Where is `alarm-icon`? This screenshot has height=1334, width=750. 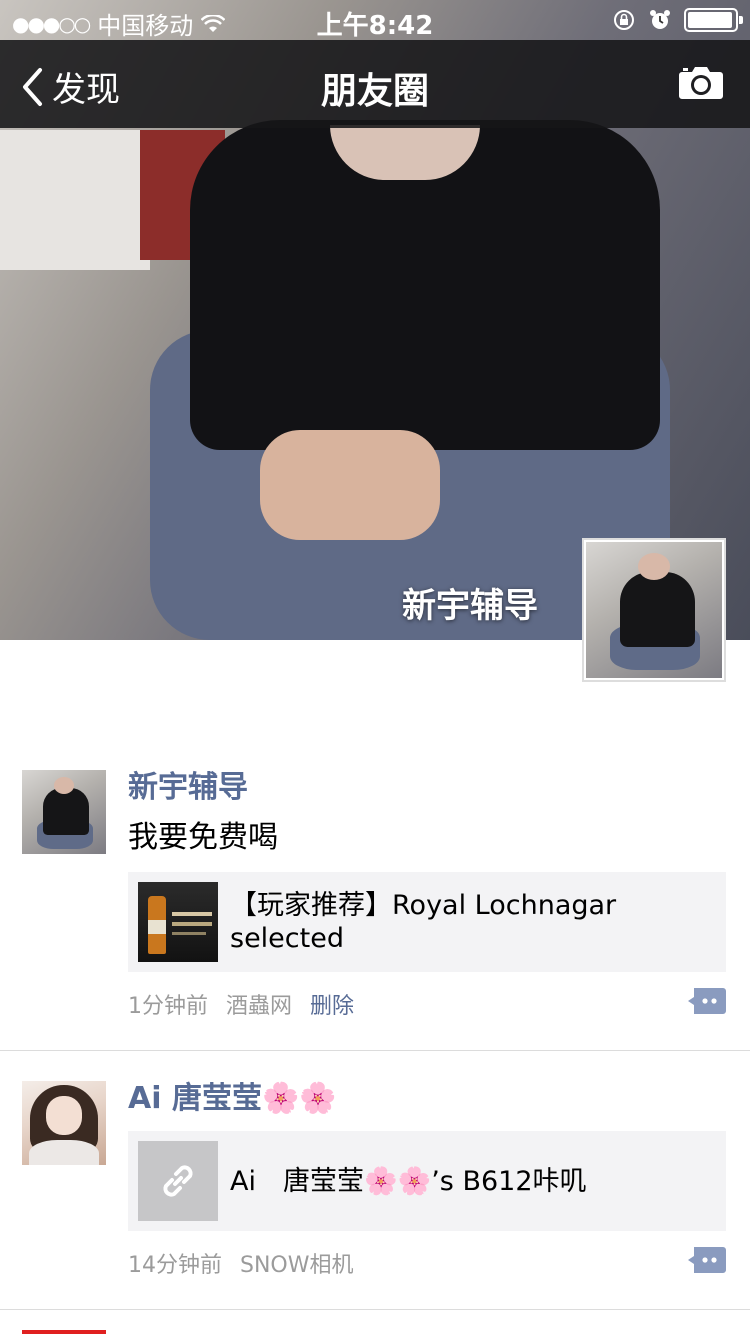 alarm-icon is located at coordinates (660, 19).